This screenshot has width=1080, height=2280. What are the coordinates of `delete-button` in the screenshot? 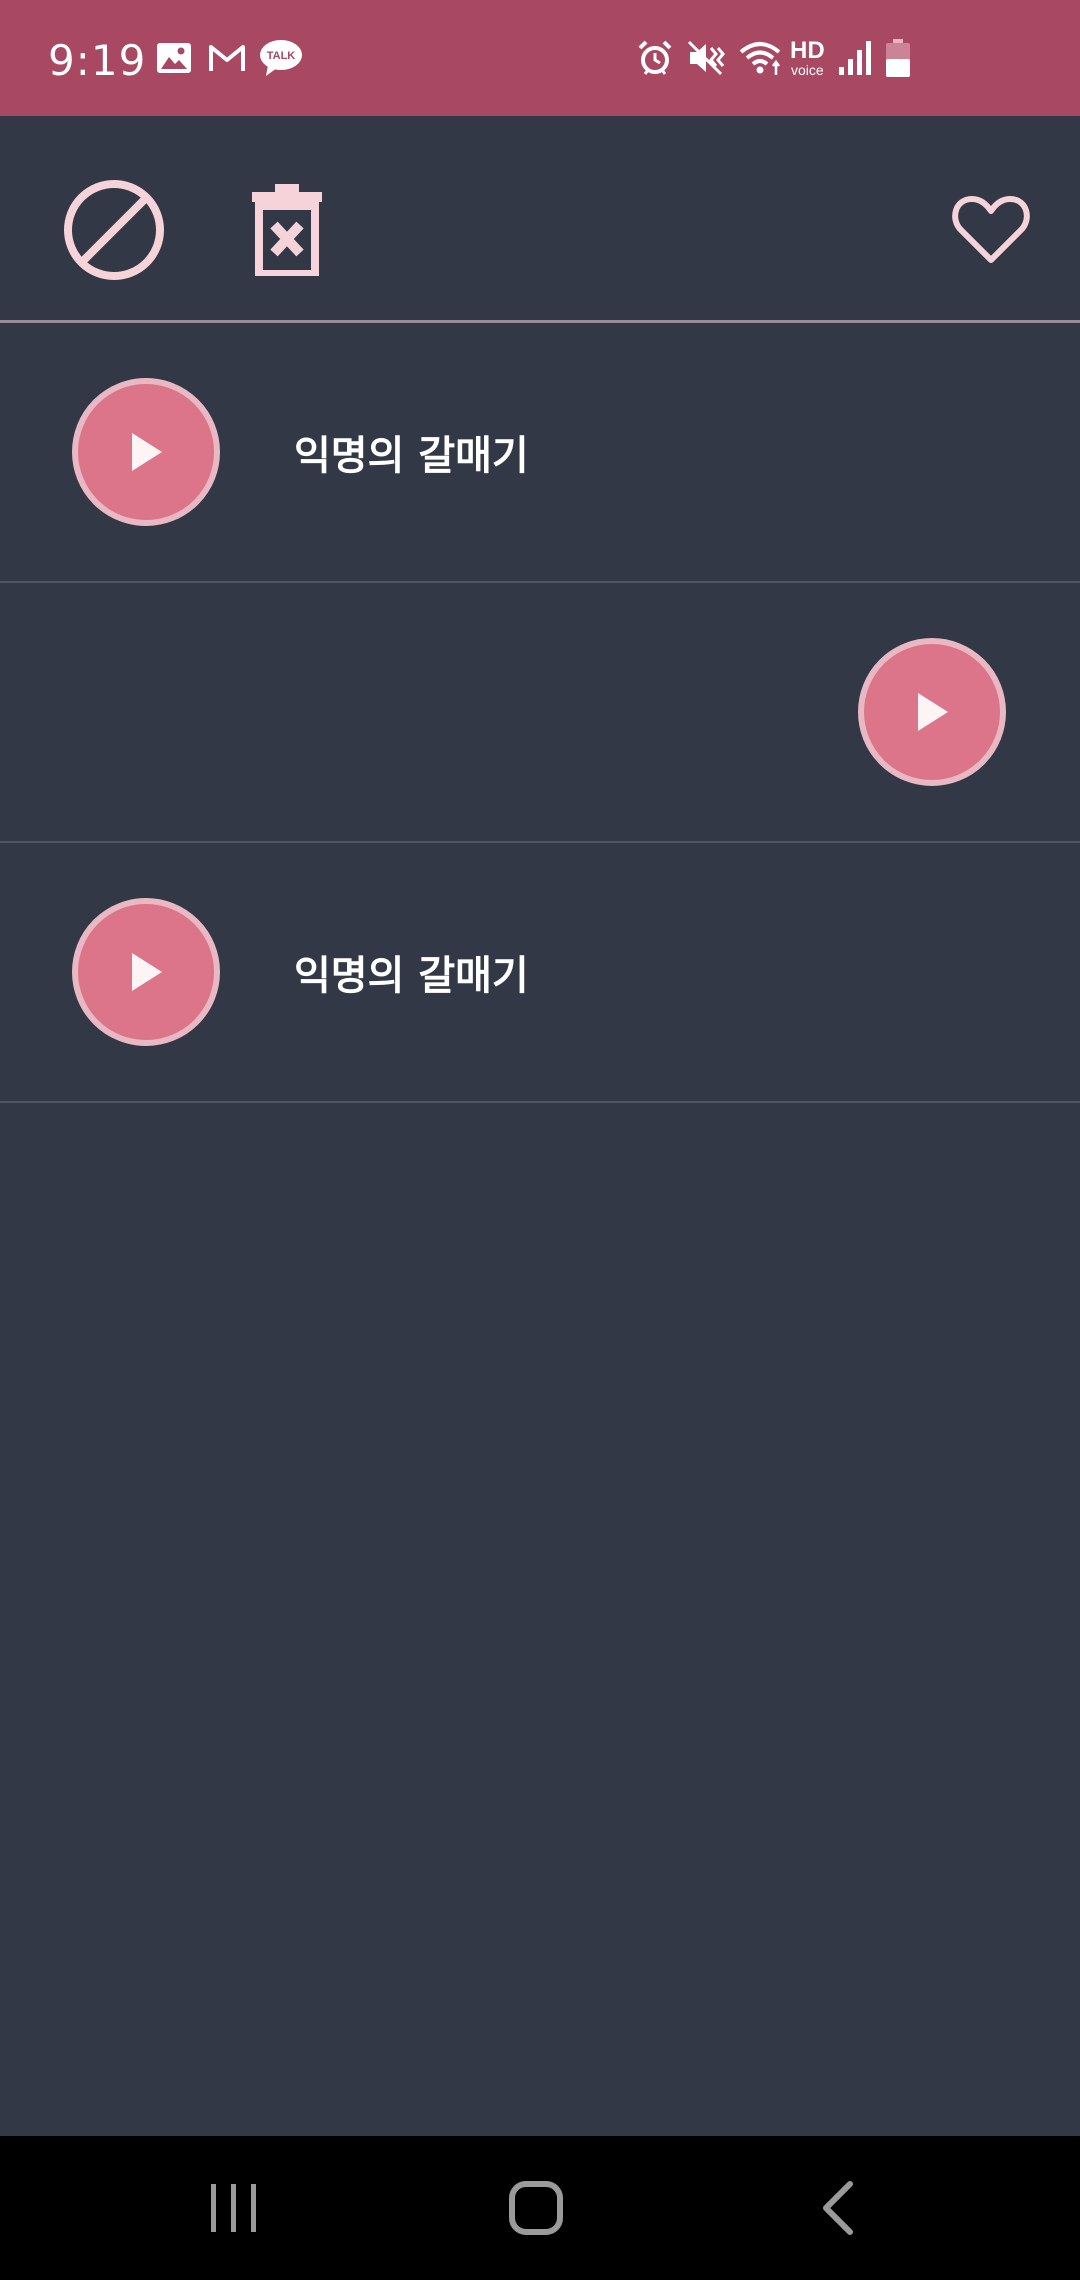 It's located at (287, 232).